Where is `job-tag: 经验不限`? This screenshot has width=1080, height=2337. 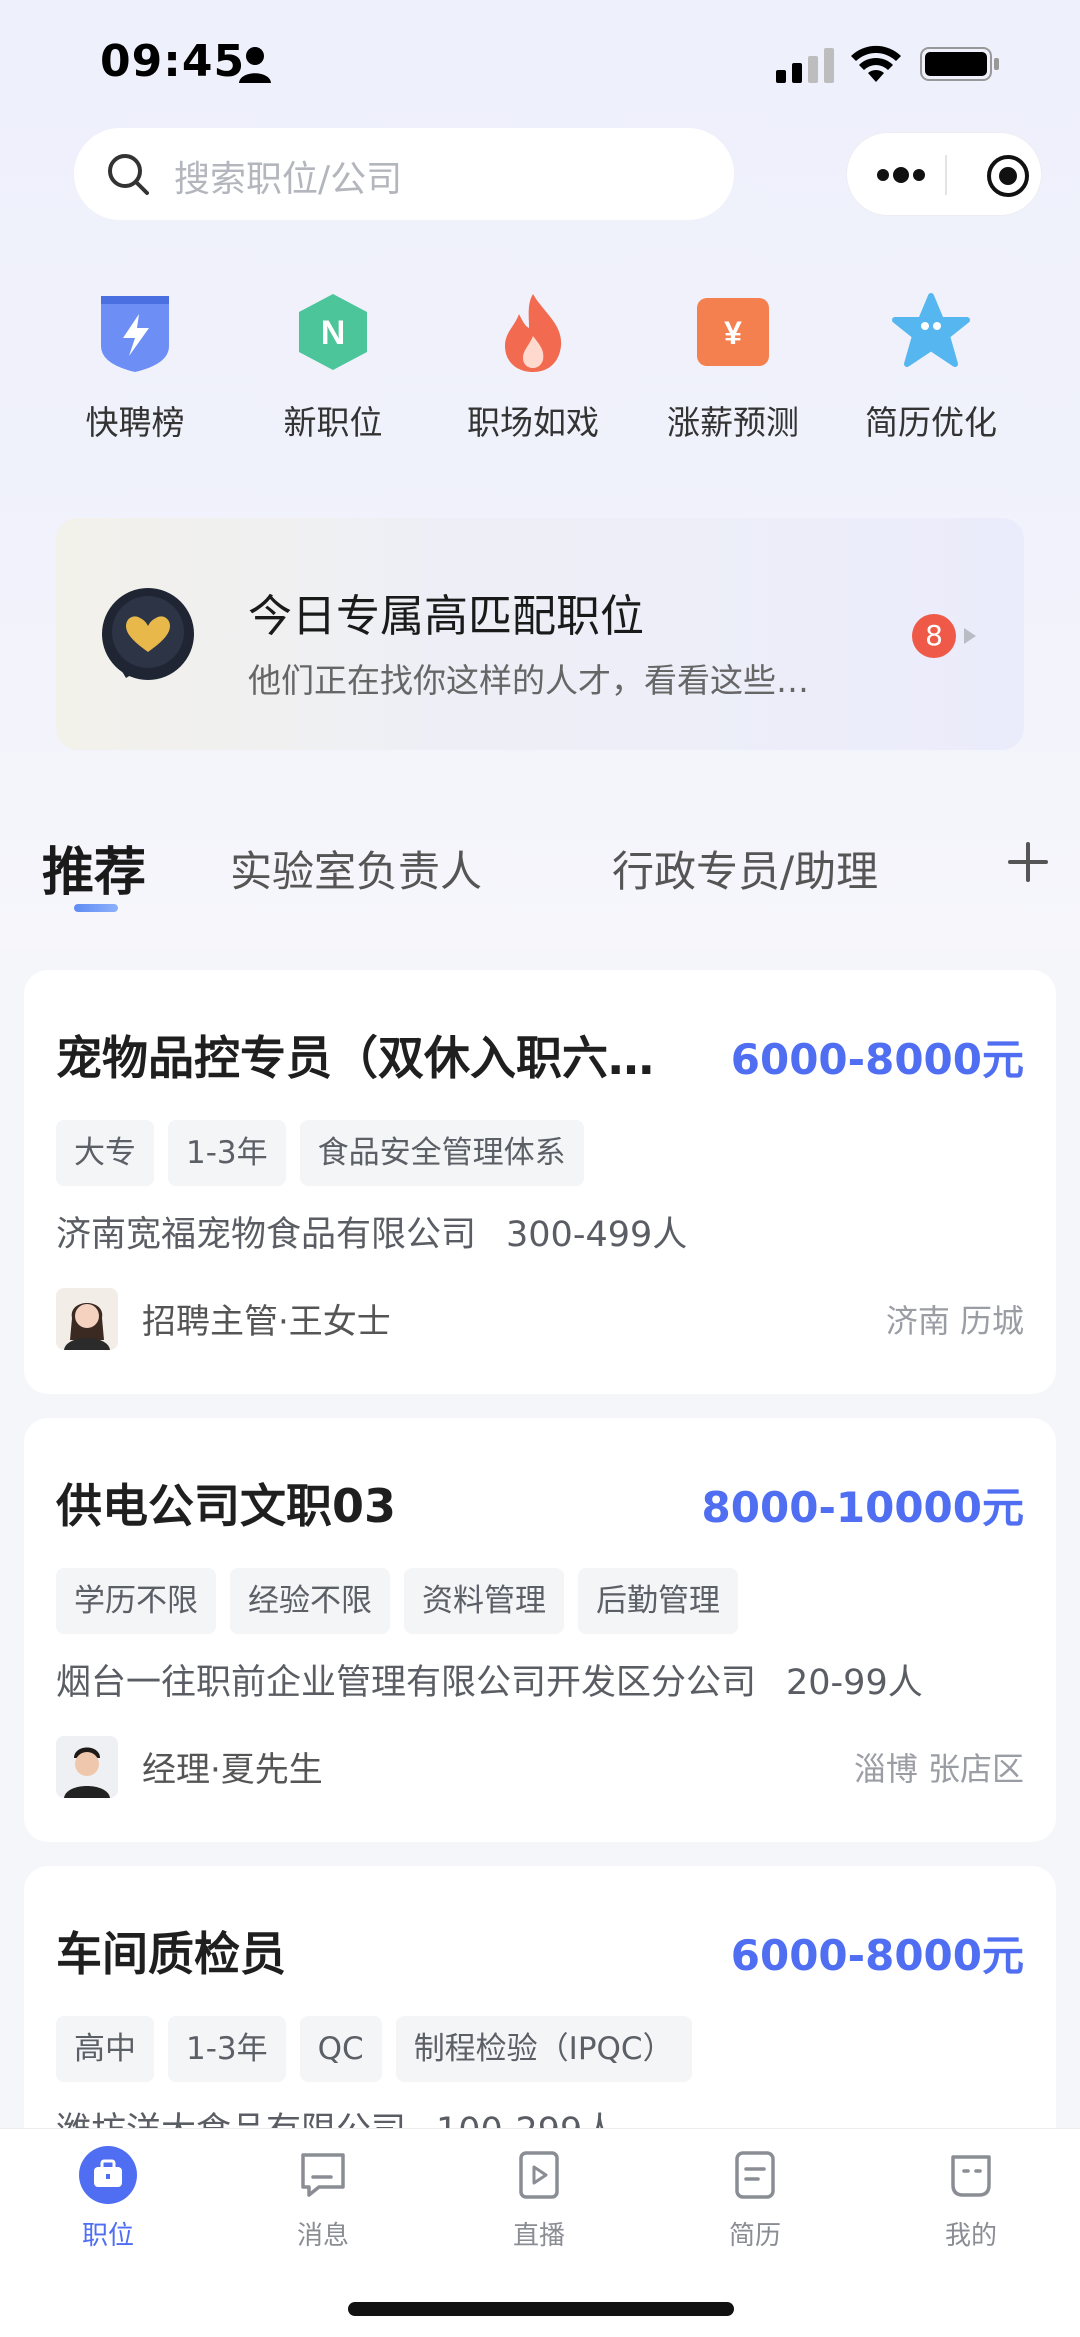
job-tag: 经验不限 is located at coordinates (310, 1601).